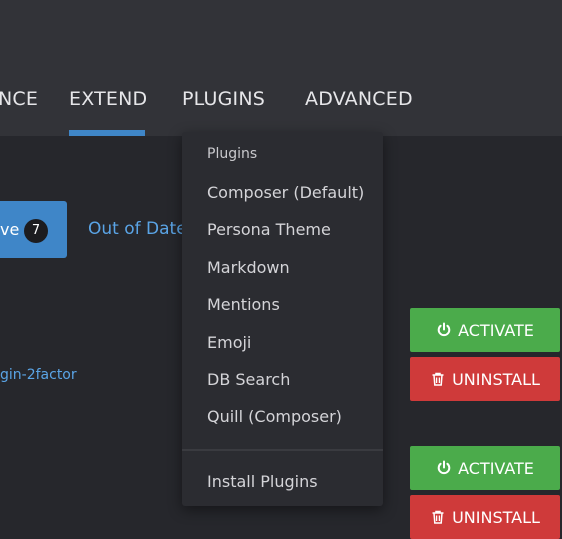 The height and width of the screenshot is (539, 562). I want to click on dropdown-item-emoji: Emoji, so click(229, 342).